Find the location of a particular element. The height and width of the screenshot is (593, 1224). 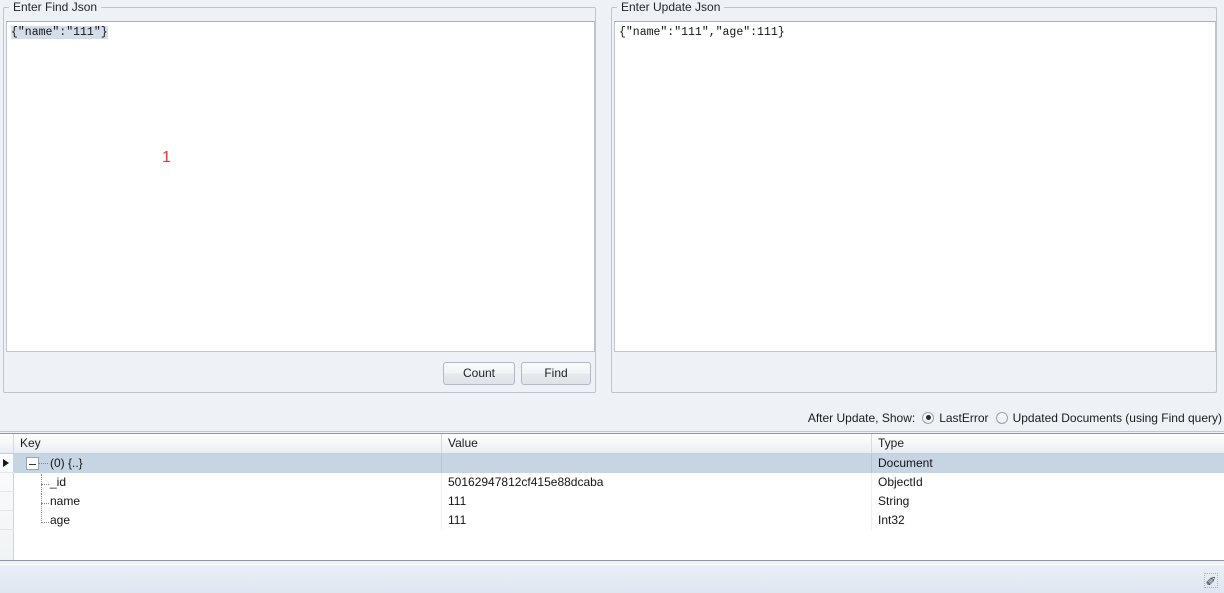

table-row: _id 50162947812cf415e88dcaba ObjectId is located at coordinates (619, 482).